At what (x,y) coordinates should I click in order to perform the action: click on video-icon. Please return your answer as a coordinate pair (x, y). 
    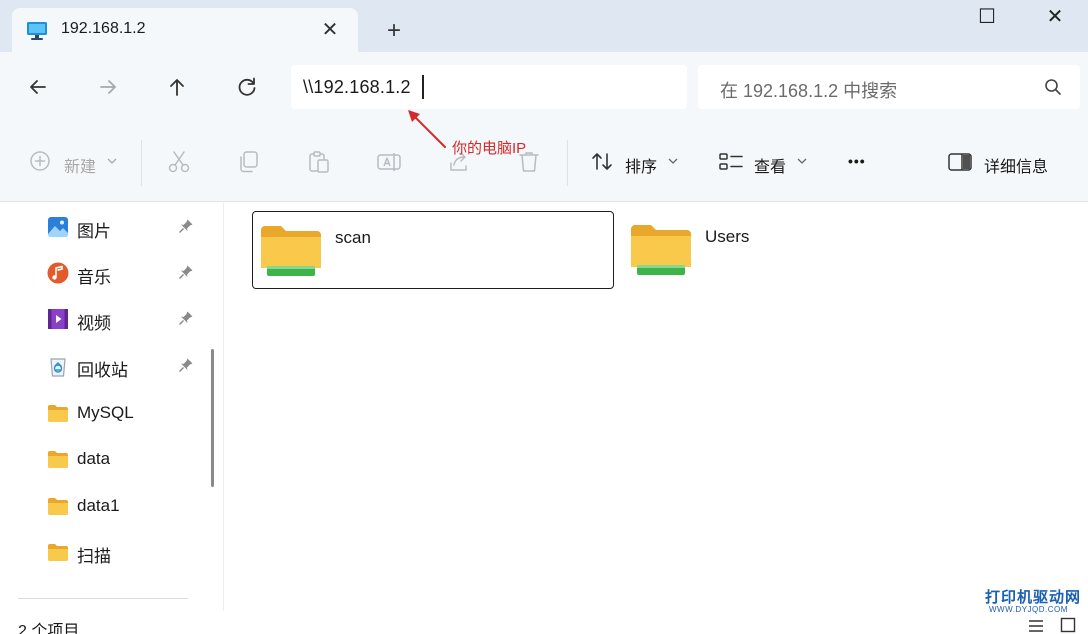
    Looking at the image, I should click on (58, 319).